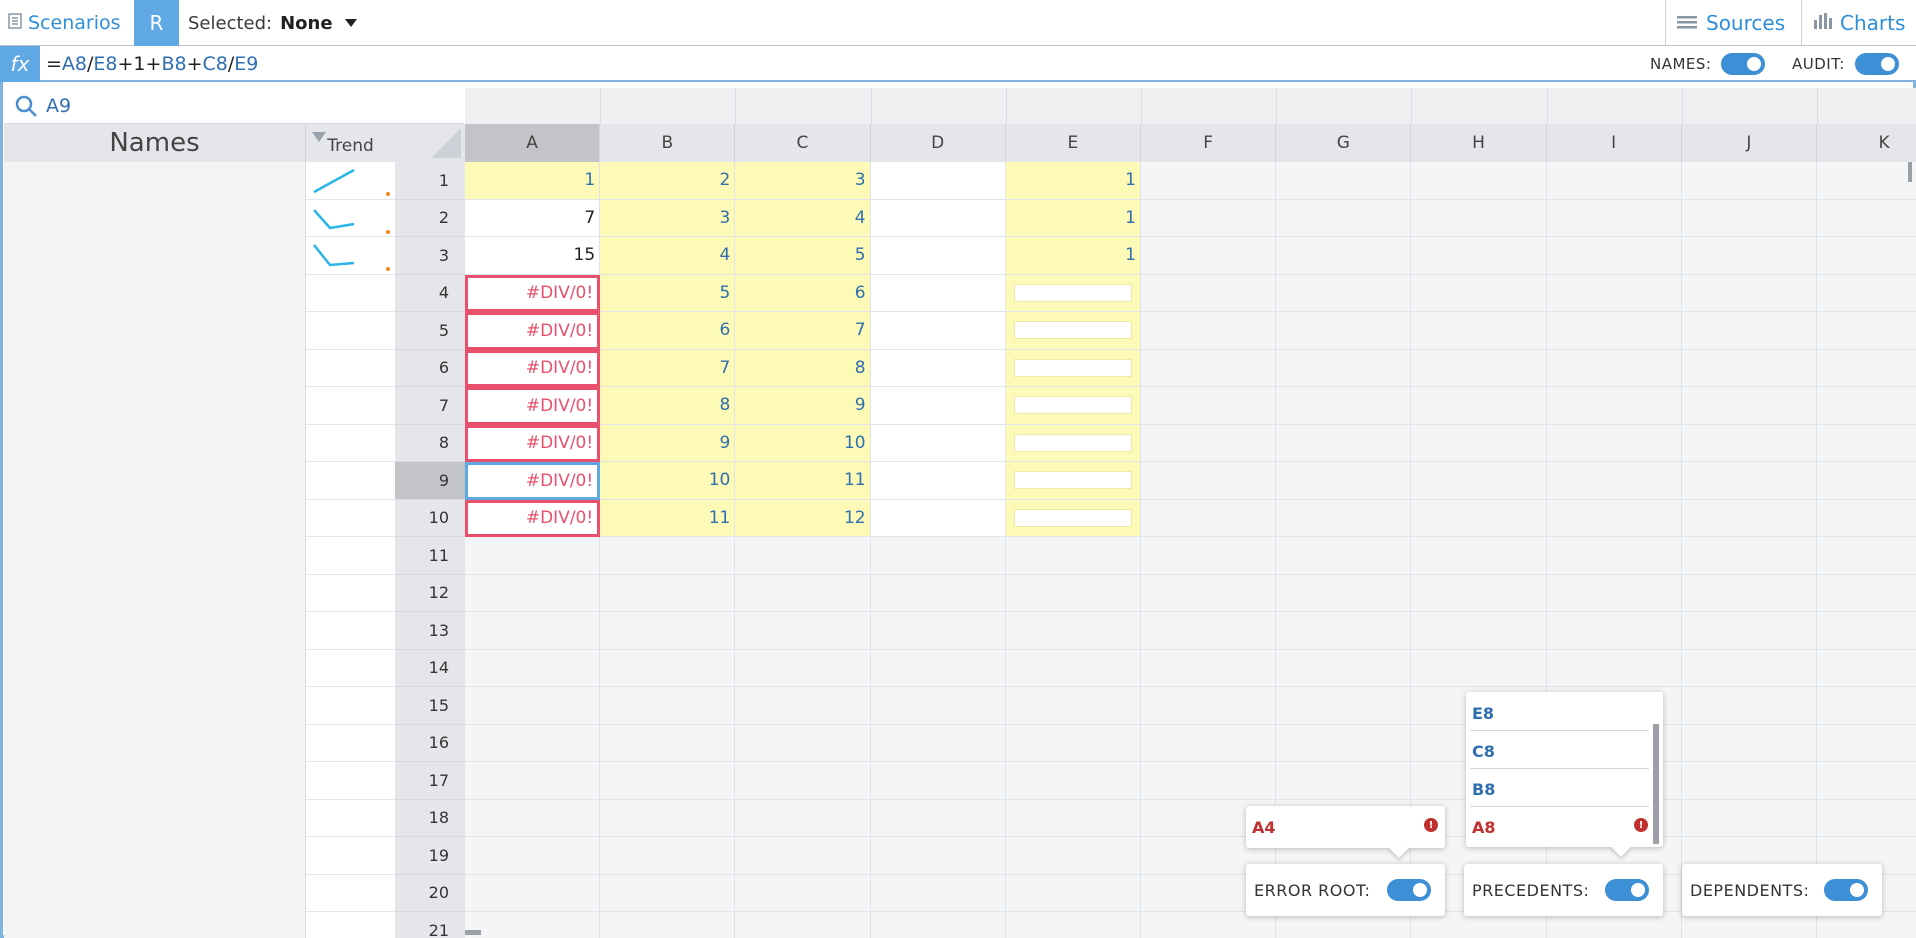 This screenshot has height=938, width=1916. I want to click on cell-f10, so click(1209, 518).